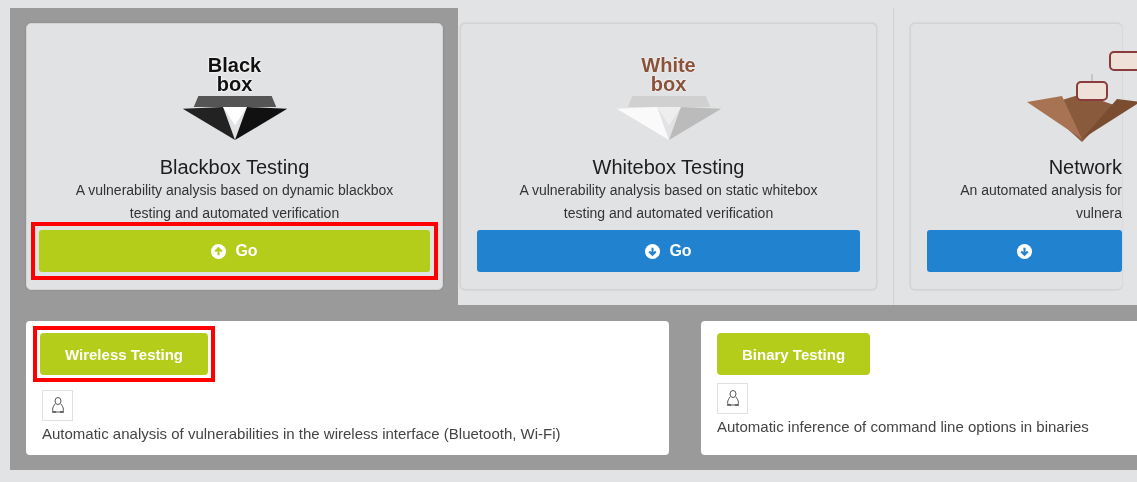  I want to click on card-description: A vulnerability analysis based on dynamic blackbox, so click(234, 190).